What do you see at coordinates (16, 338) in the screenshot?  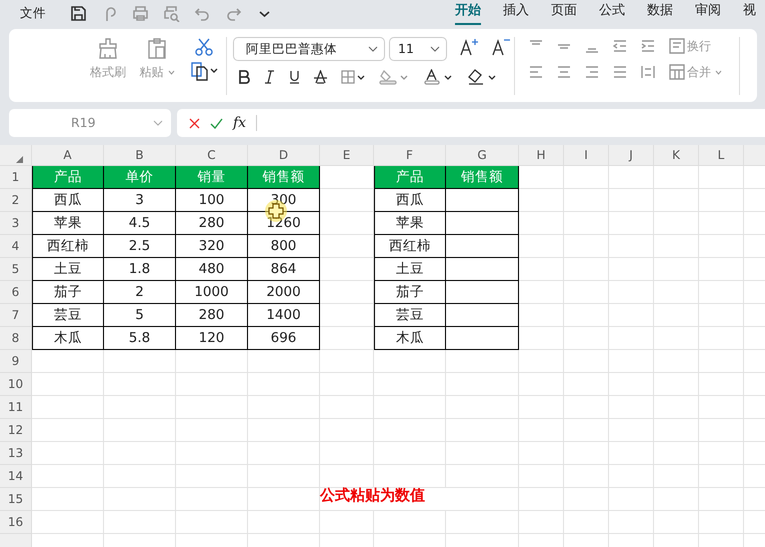 I see `row-header: 8` at bounding box center [16, 338].